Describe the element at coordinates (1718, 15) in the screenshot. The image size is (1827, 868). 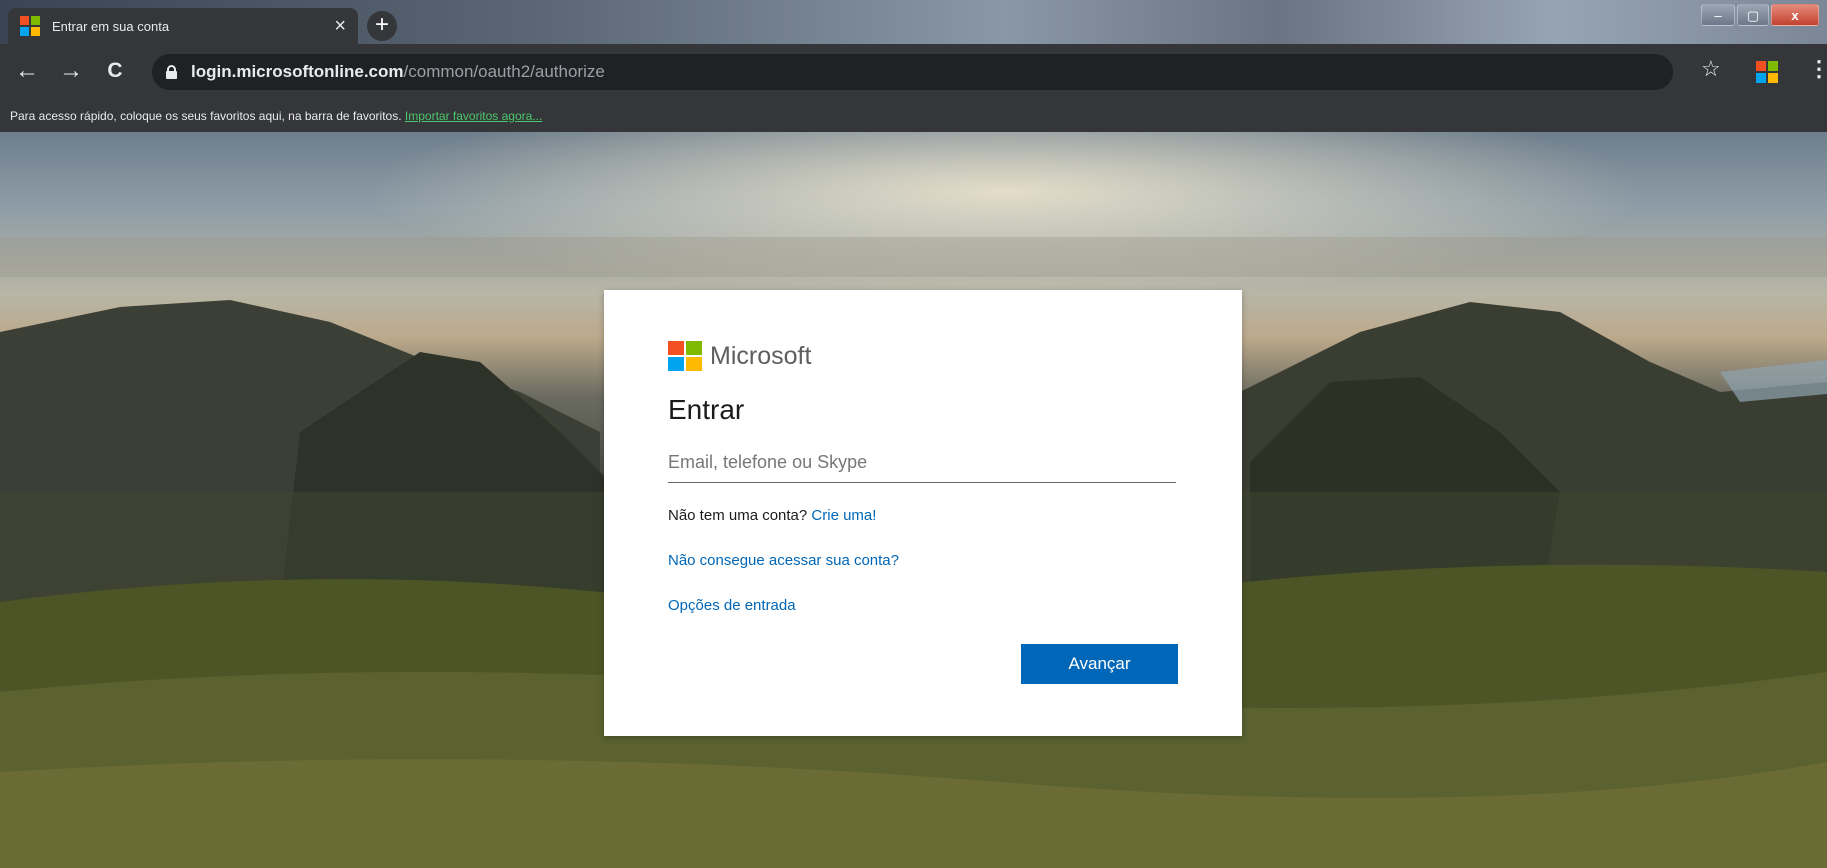
I see `minimize-button: –` at that location.